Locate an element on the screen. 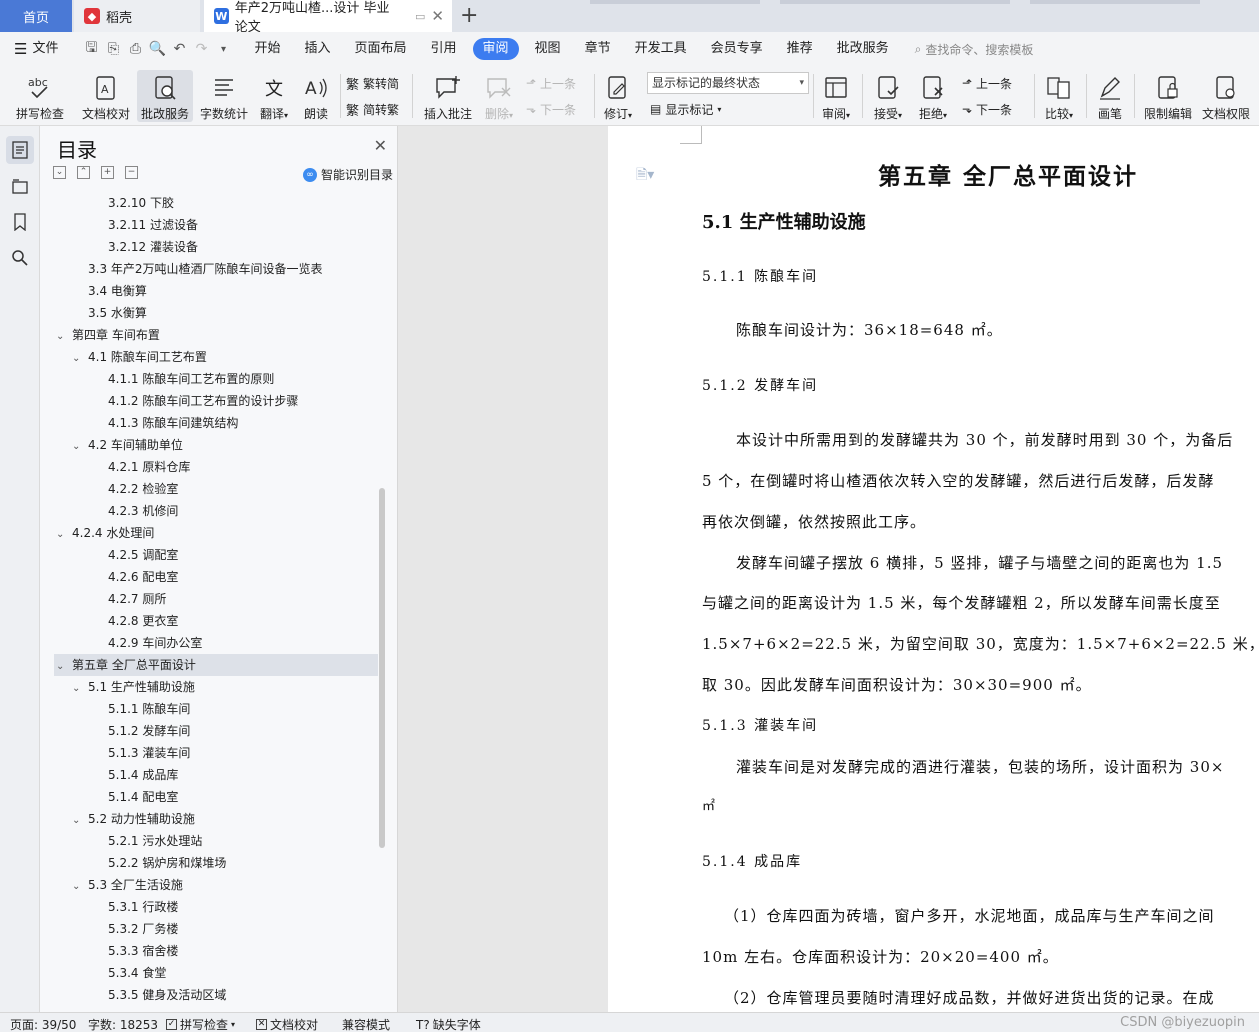  next-change-button: ⬎ 下一条 is located at coordinates (987, 109).